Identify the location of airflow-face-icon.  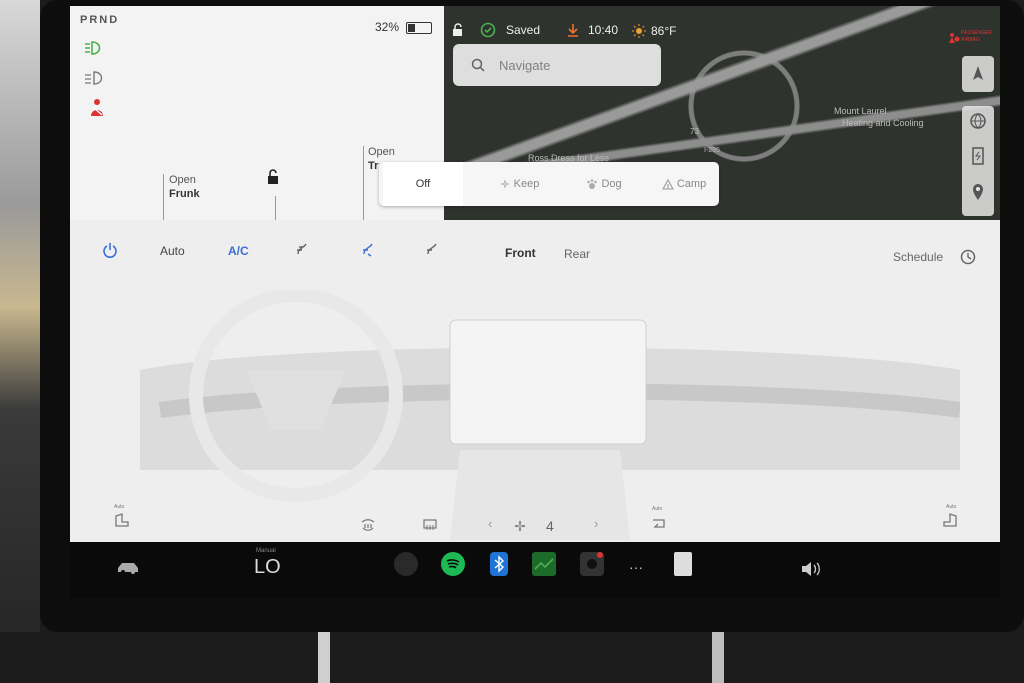
(302, 250).